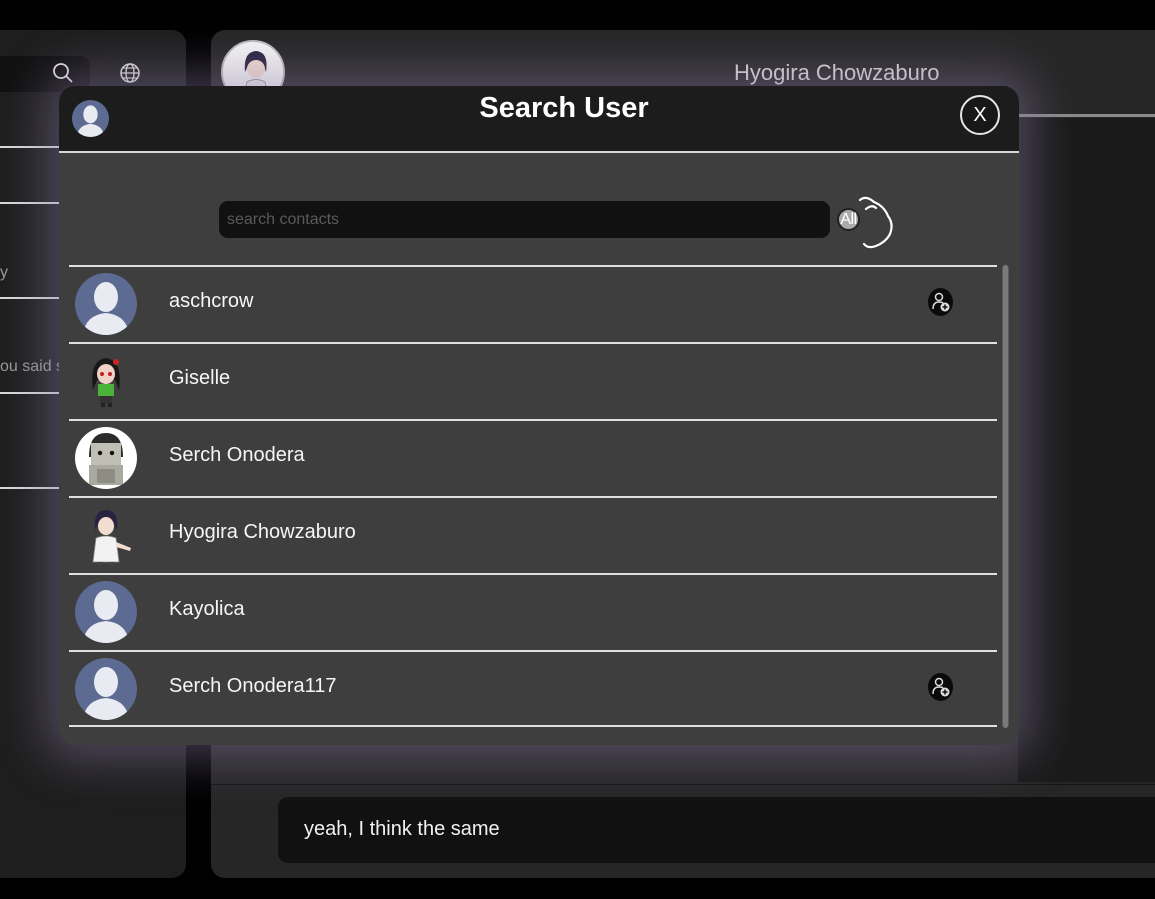 The height and width of the screenshot is (899, 1155). Describe the element at coordinates (837, 72) in the screenshot. I see `chat-contact-name: Hyogira Chowzaburo` at that location.